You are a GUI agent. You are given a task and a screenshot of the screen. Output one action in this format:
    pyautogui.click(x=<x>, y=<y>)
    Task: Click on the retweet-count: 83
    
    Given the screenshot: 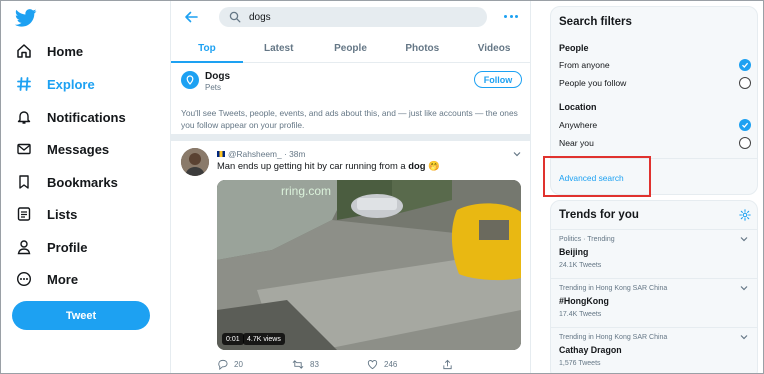 What is the action you would take?
    pyautogui.click(x=314, y=364)
    